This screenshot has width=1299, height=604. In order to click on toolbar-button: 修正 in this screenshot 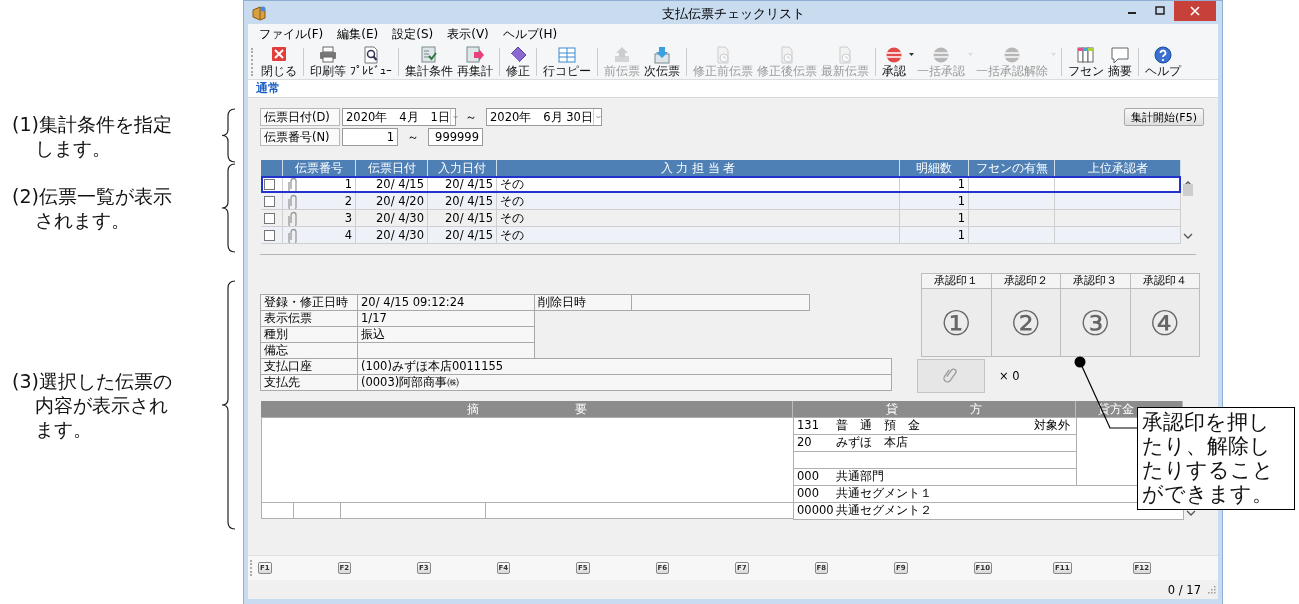, I will do `click(518, 61)`.